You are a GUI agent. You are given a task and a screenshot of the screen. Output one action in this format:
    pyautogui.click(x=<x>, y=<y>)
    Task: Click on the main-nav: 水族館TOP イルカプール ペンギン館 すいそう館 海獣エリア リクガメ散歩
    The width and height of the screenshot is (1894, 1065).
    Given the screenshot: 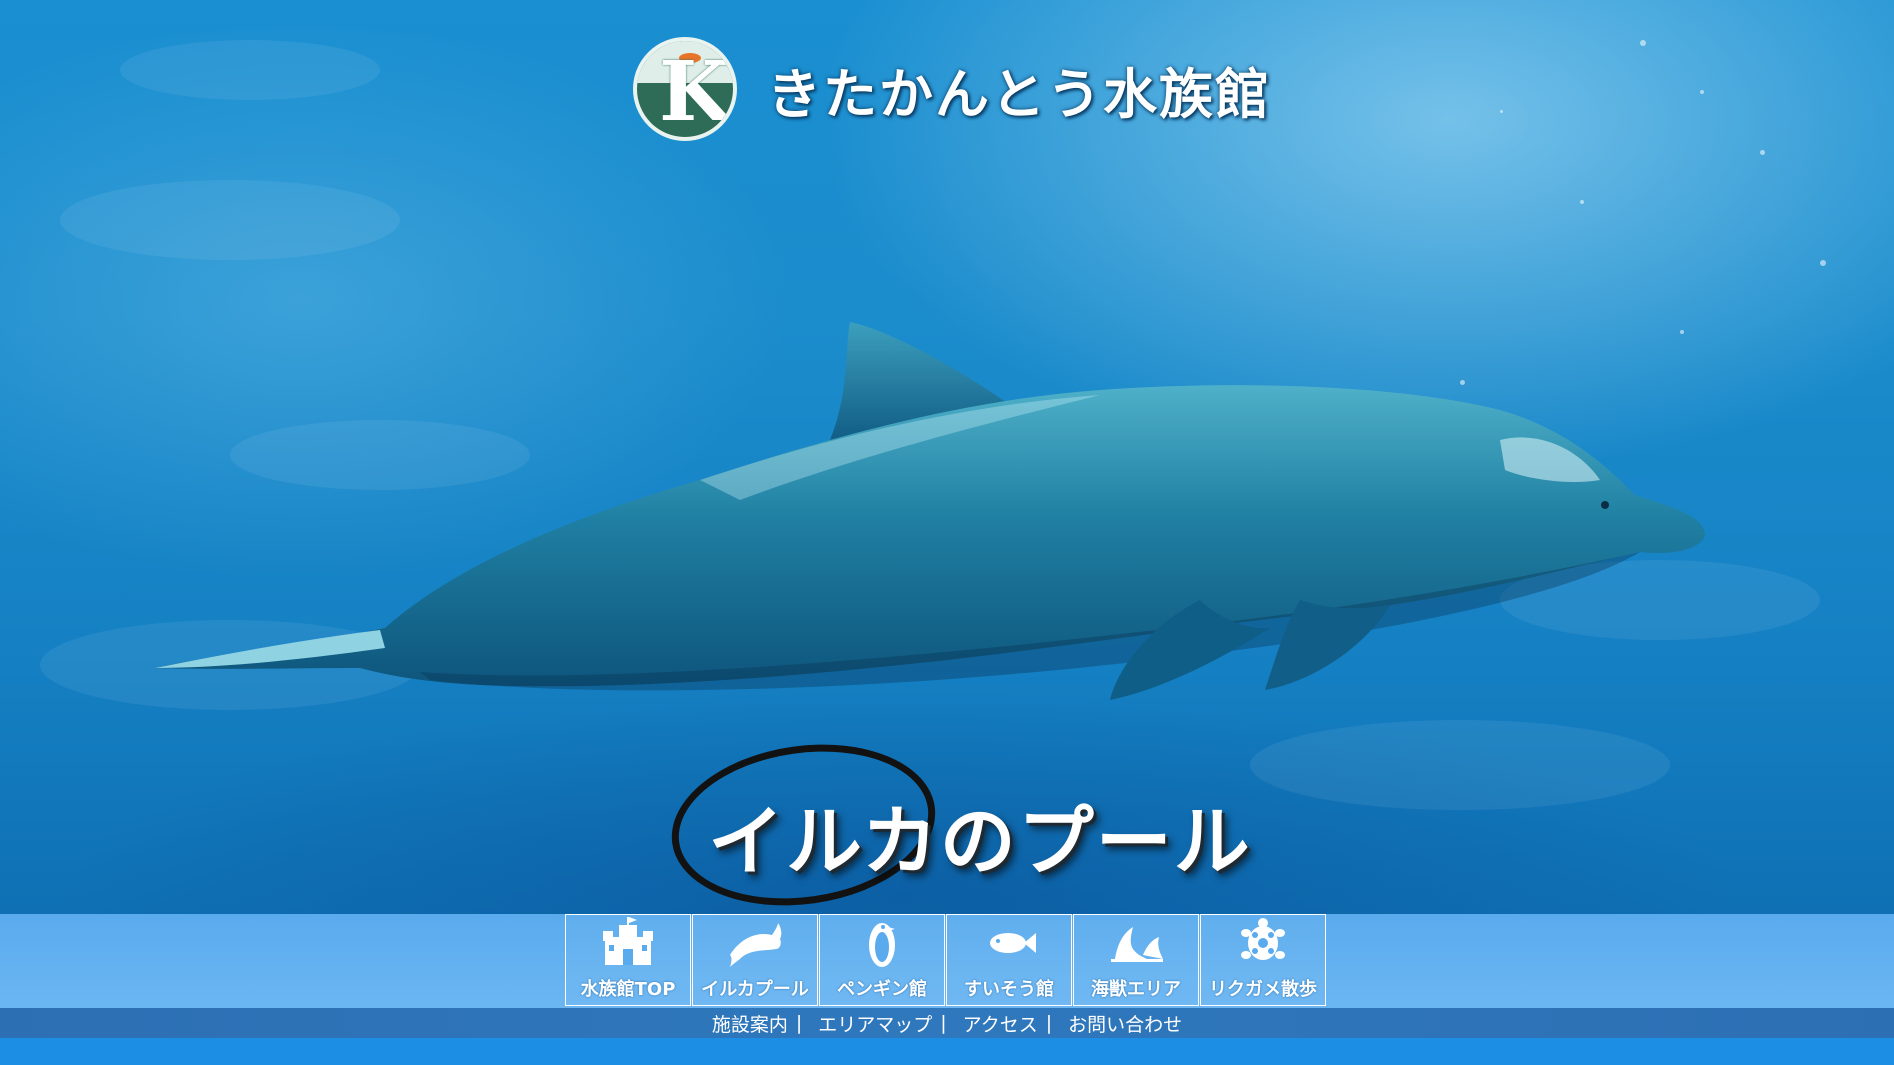 What is the action you would take?
    pyautogui.click(x=946, y=961)
    